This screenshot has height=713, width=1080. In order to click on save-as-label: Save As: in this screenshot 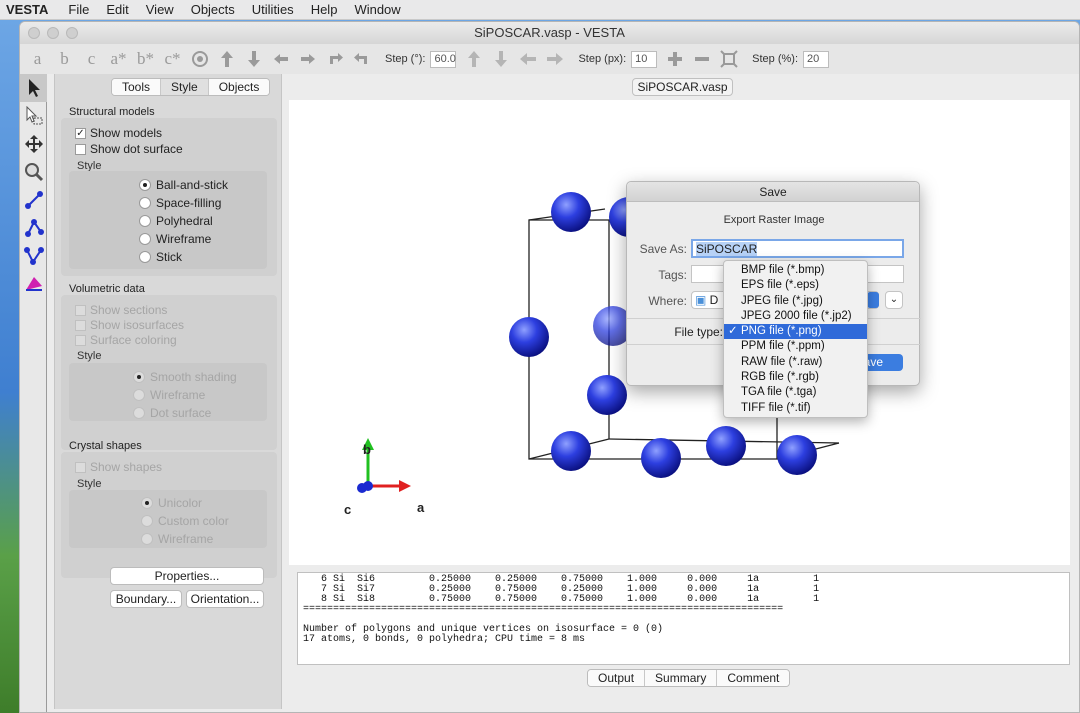, I will do `click(663, 249)`.